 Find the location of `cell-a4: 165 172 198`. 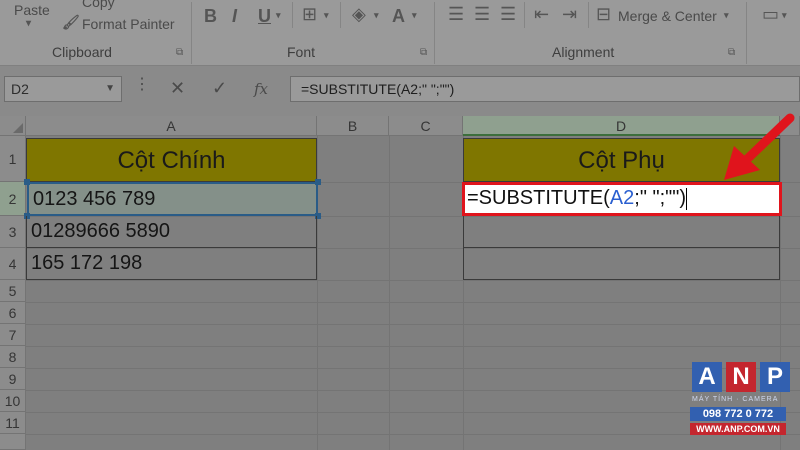

cell-a4: 165 172 198 is located at coordinates (171, 264).